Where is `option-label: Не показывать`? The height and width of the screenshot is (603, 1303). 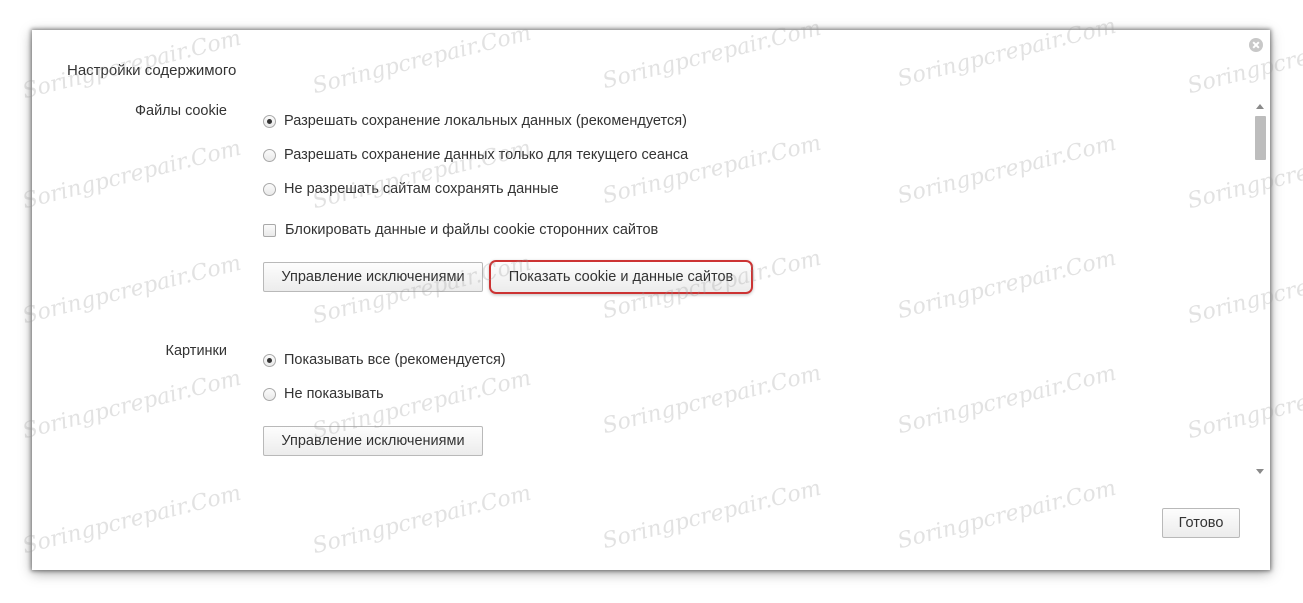
option-label: Не показывать is located at coordinates (334, 394).